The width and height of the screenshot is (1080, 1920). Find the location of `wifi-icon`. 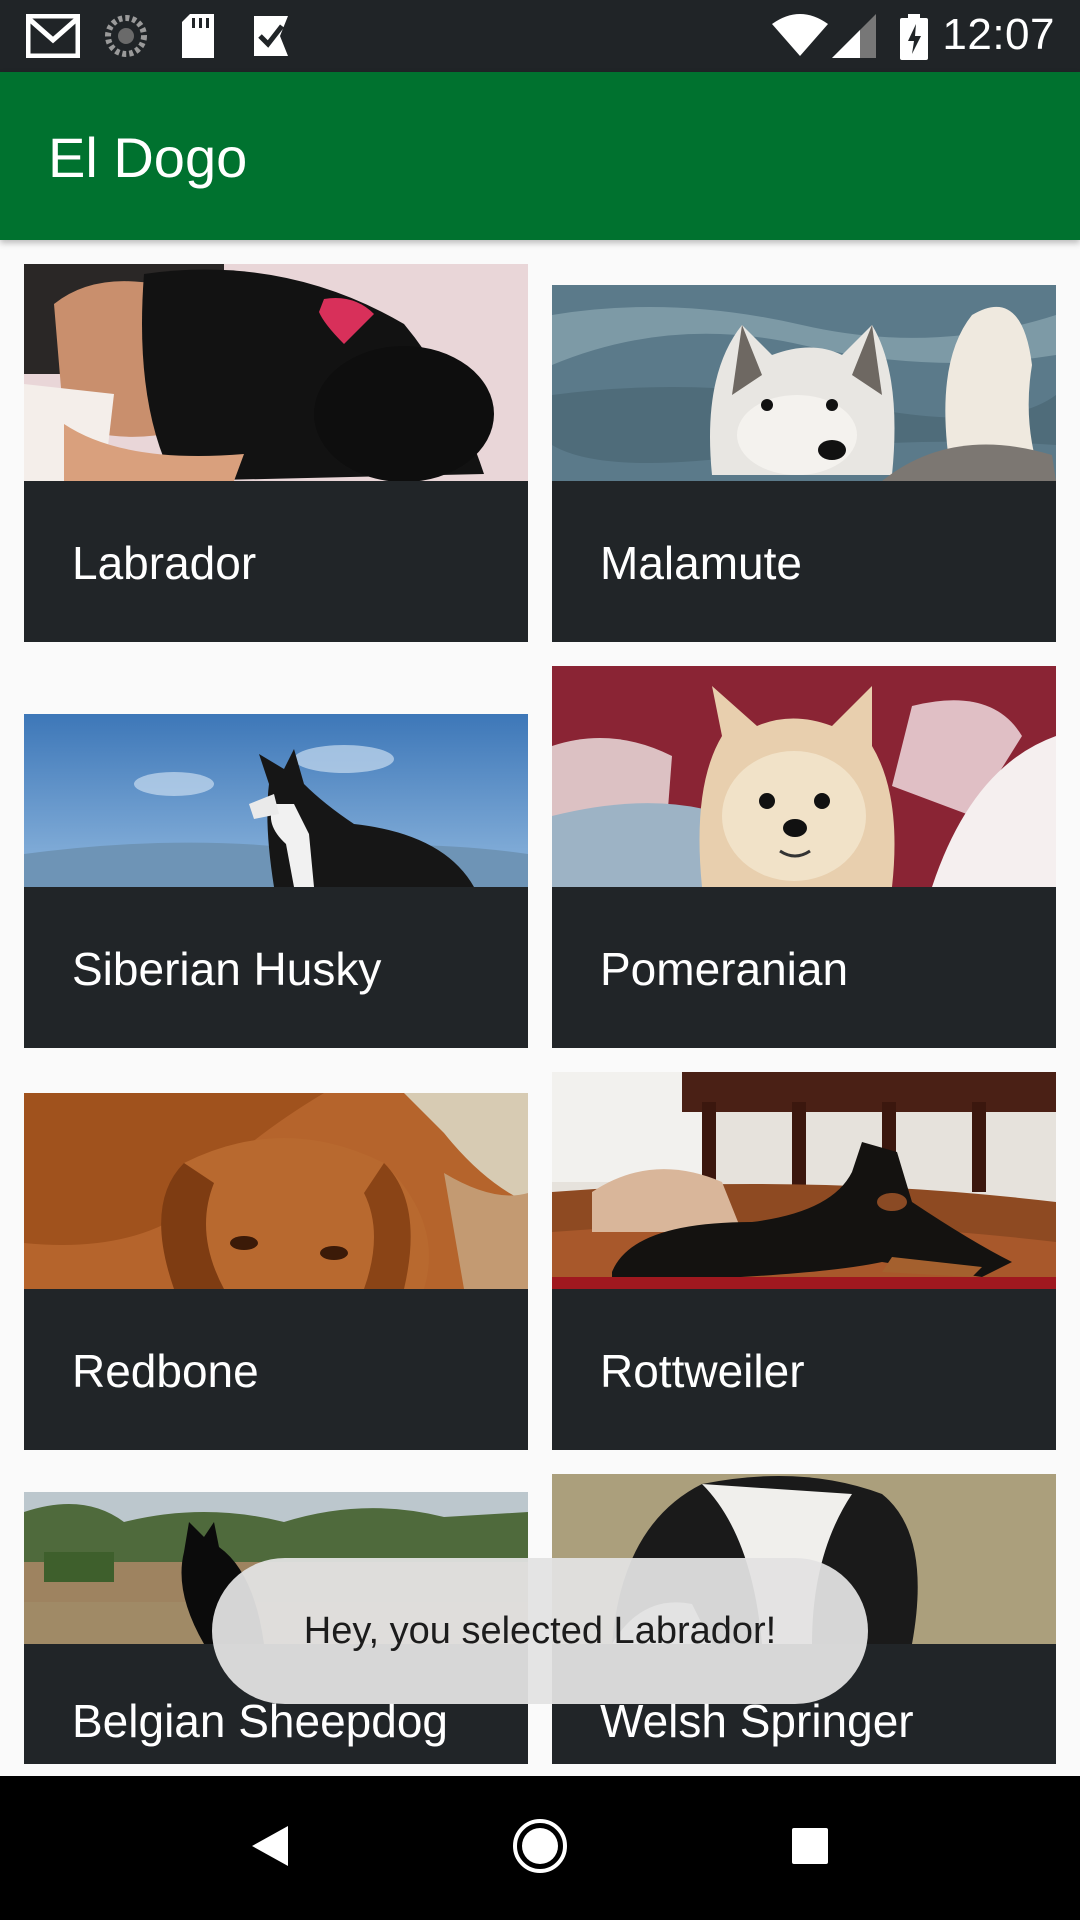

wifi-icon is located at coordinates (800, 38).